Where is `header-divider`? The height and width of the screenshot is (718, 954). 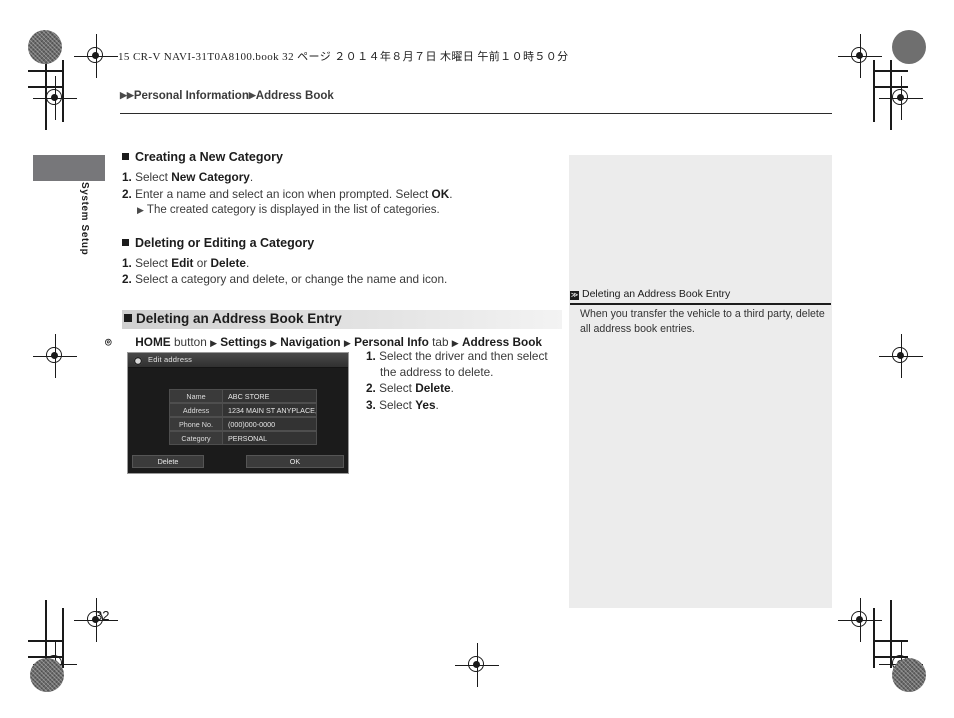
header-divider is located at coordinates (476, 114).